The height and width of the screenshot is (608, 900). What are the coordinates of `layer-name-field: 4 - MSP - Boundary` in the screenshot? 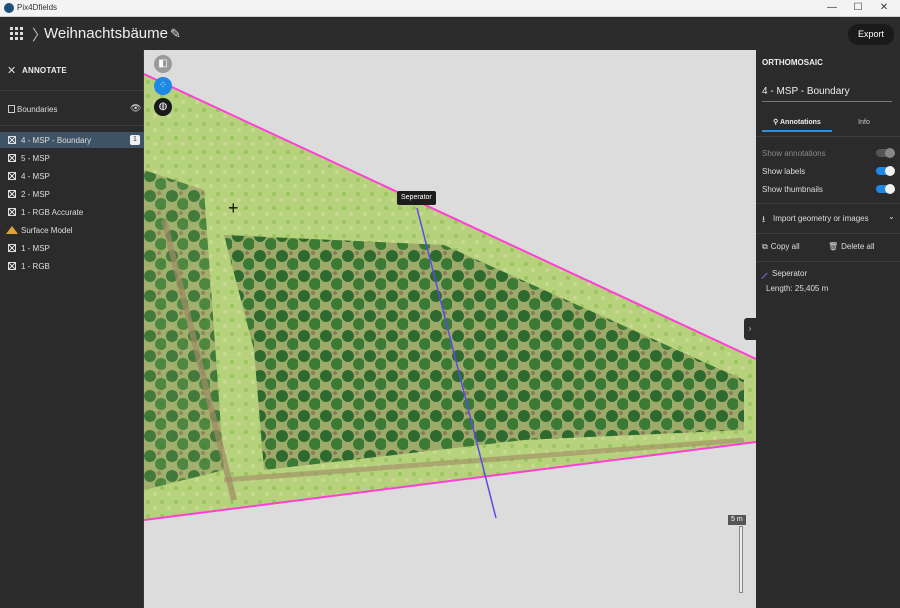 It's located at (827, 94).